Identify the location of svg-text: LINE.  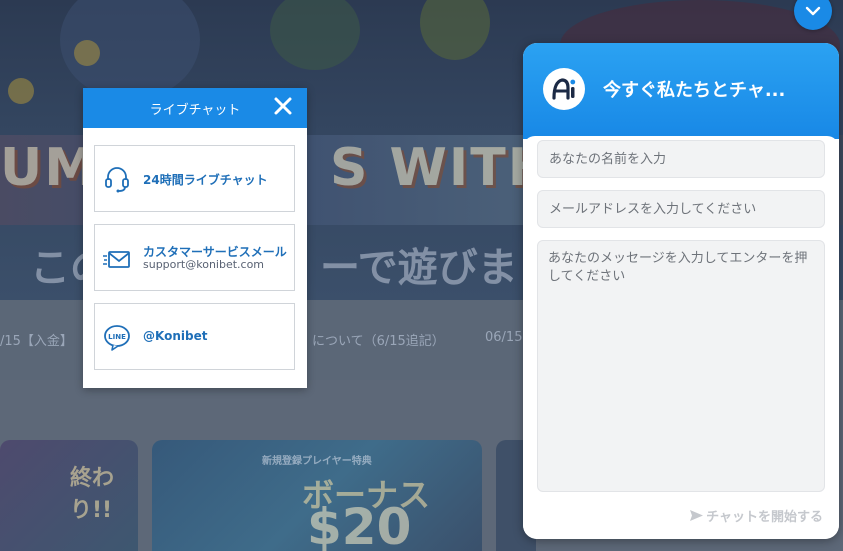
(117, 337).